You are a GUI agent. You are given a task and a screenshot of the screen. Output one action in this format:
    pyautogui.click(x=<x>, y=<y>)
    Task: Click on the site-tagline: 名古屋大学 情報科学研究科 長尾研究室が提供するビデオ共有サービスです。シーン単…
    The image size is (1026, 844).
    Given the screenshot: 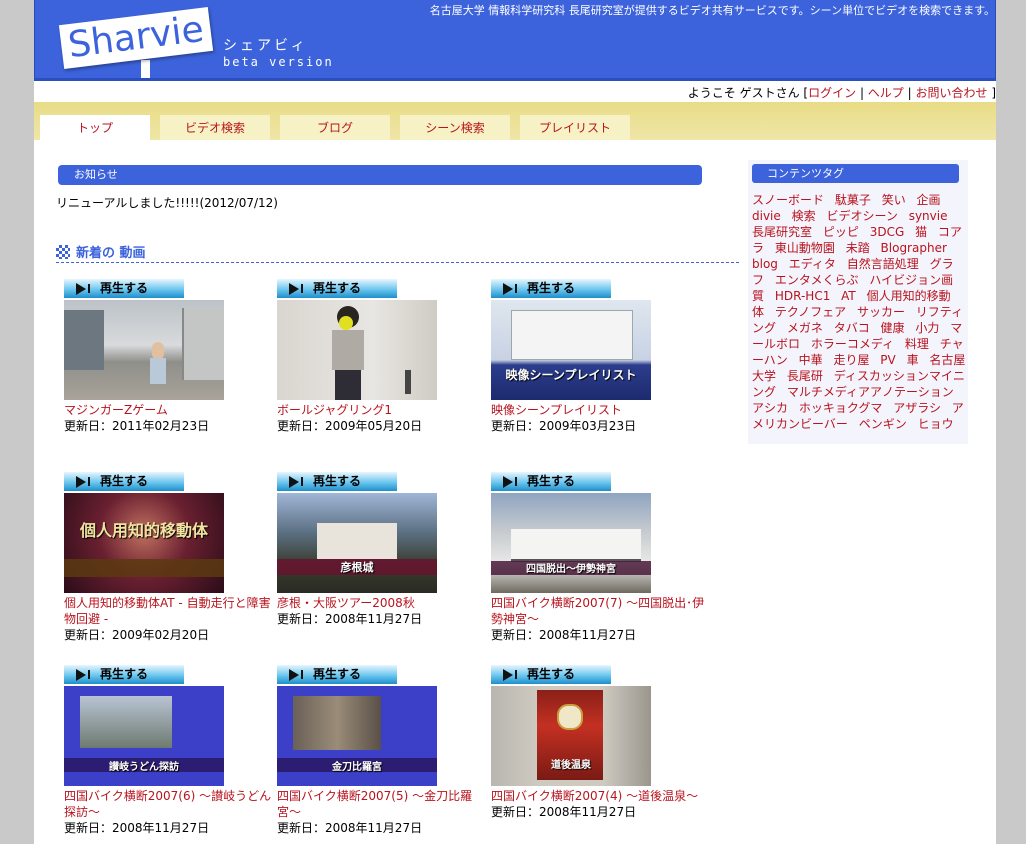 What is the action you would take?
    pyautogui.click(x=712, y=10)
    